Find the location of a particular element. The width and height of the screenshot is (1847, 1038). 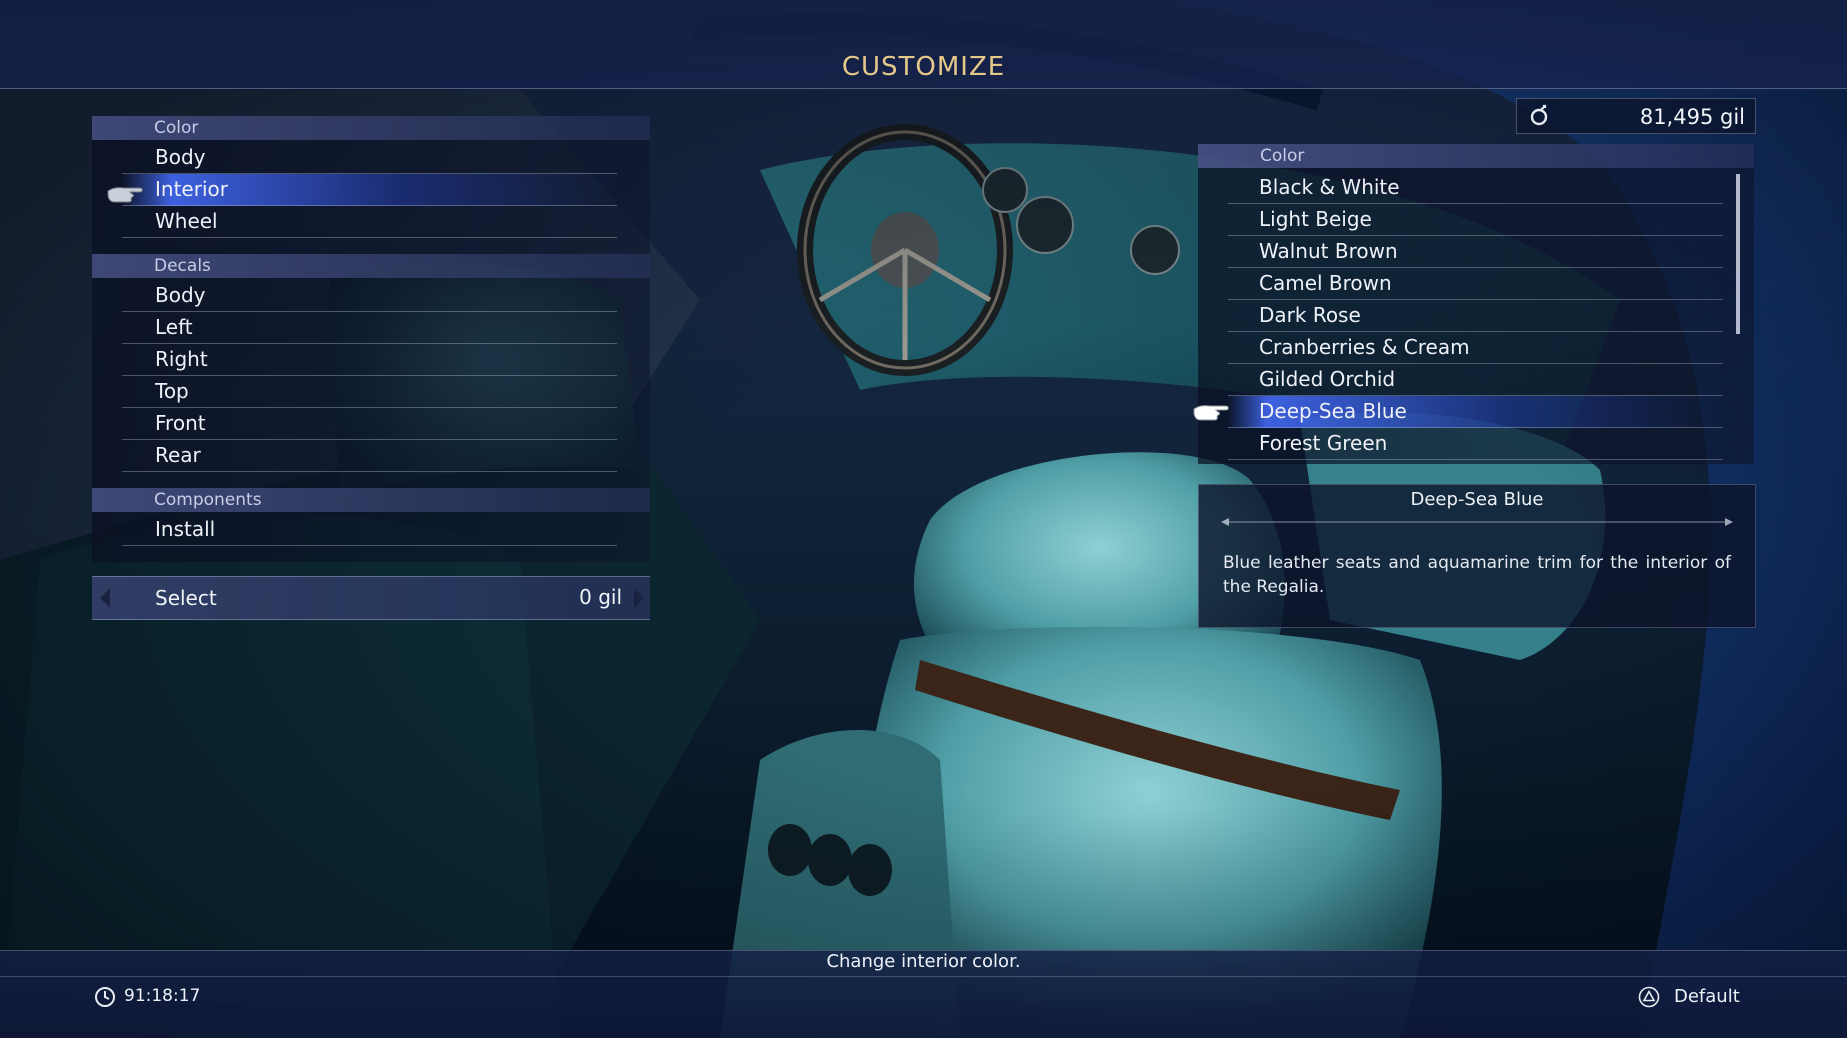

gil-currency-icon is located at coordinates (1539, 115).